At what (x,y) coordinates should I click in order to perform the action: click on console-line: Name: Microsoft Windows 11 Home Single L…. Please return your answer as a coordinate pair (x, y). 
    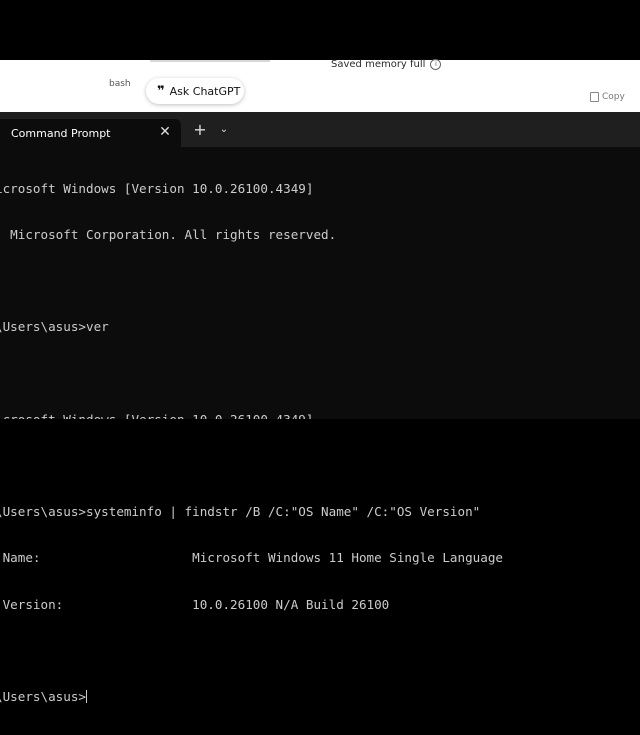
    Looking at the image, I should click on (251, 558).